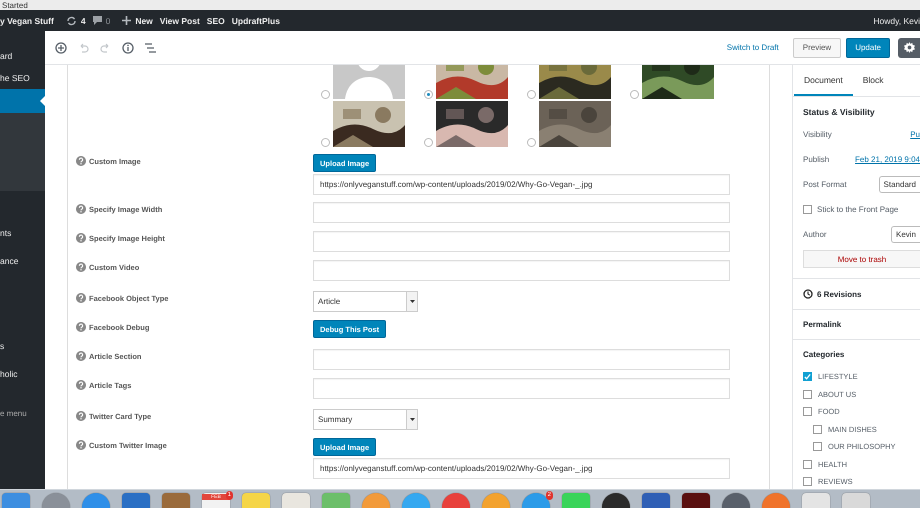 The height and width of the screenshot is (508, 920). What do you see at coordinates (22, 261) in the screenshot?
I see `menu-item: ance` at bounding box center [22, 261].